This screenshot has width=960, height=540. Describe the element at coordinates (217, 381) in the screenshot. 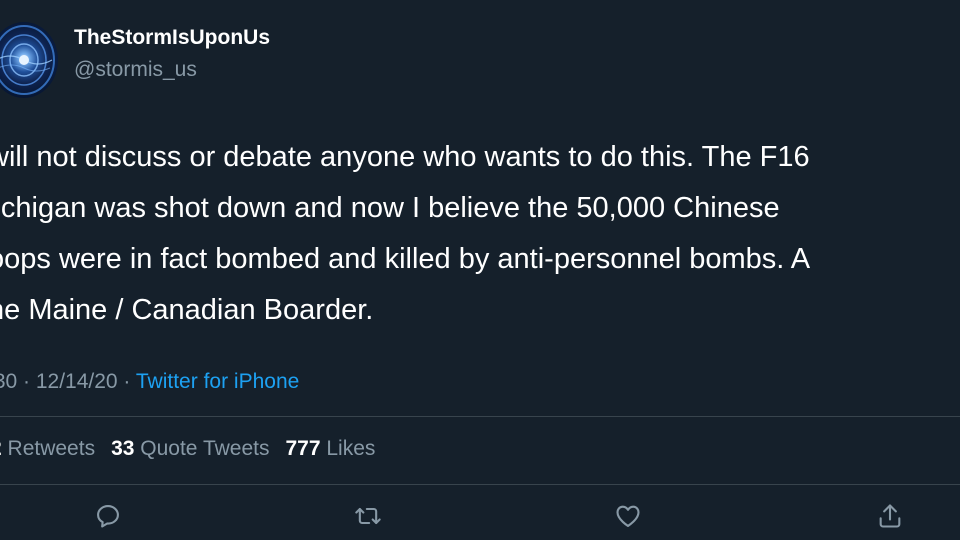

I see `source-link: Twitter for iPhone` at that location.